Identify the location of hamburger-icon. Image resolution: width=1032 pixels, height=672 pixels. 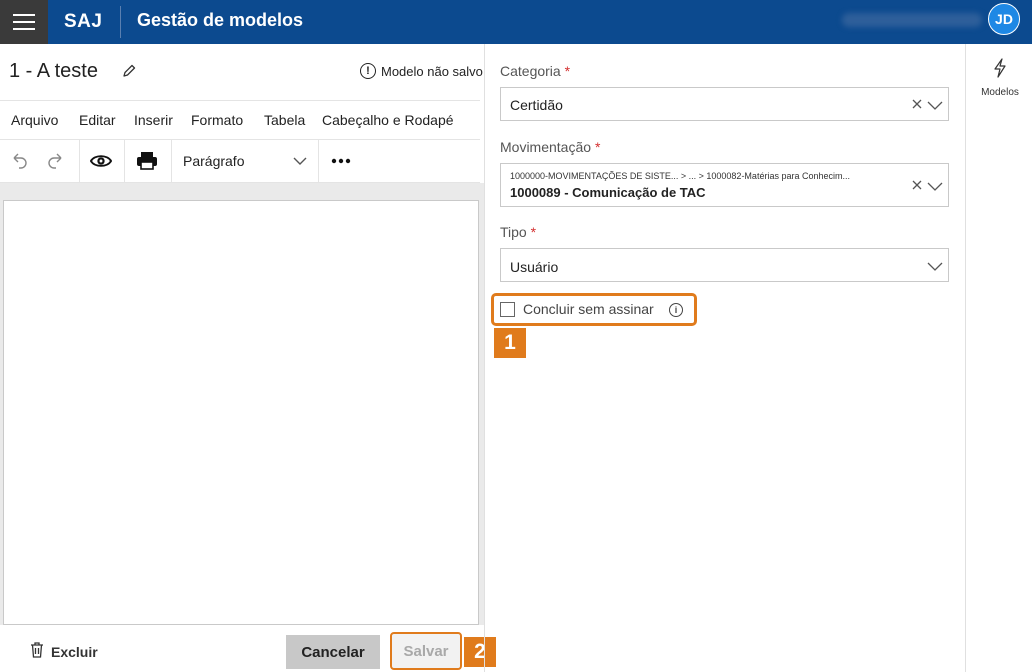
(24, 22).